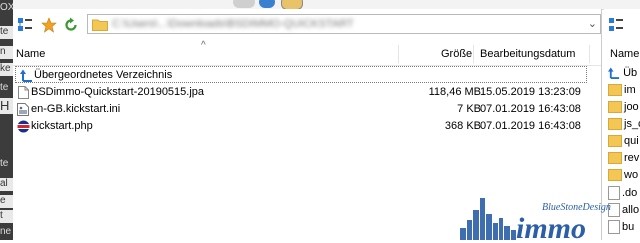 Image resolution: width=640 pixels, height=243 pixels. I want to click on file-size: 7 KB, so click(469, 109).